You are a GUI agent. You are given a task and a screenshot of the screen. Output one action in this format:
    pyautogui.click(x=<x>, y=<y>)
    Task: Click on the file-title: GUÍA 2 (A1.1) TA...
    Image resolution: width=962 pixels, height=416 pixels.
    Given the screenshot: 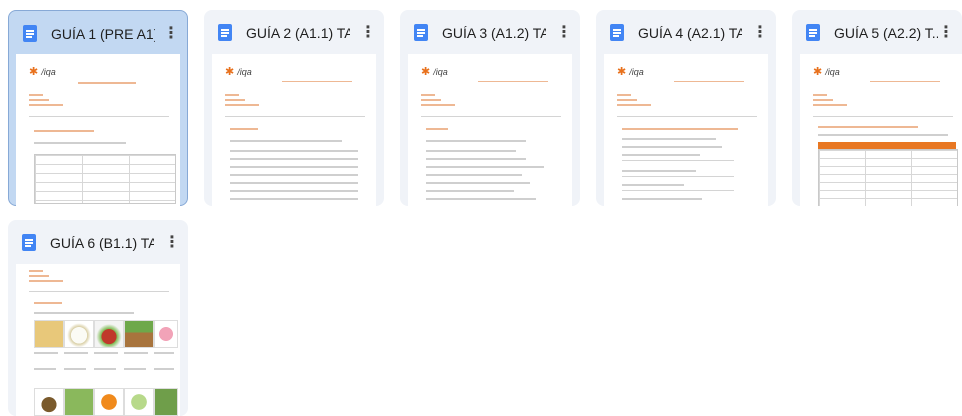 What is the action you would take?
    pyautogui.click(x=298, y=33)
    